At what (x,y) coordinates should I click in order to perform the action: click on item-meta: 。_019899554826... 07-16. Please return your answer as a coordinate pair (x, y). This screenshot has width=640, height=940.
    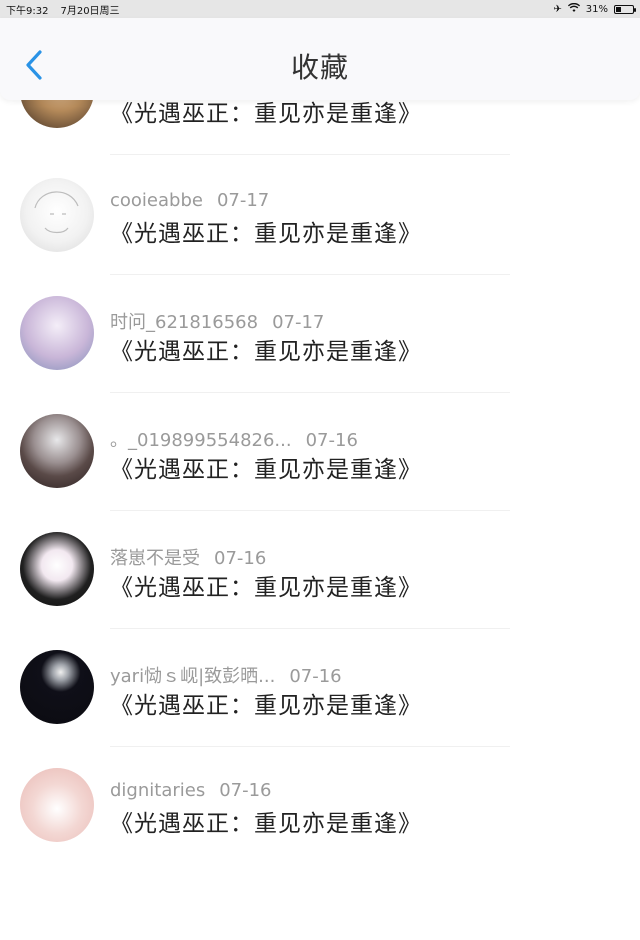
    Looking at the image, I should click on (234, 439).